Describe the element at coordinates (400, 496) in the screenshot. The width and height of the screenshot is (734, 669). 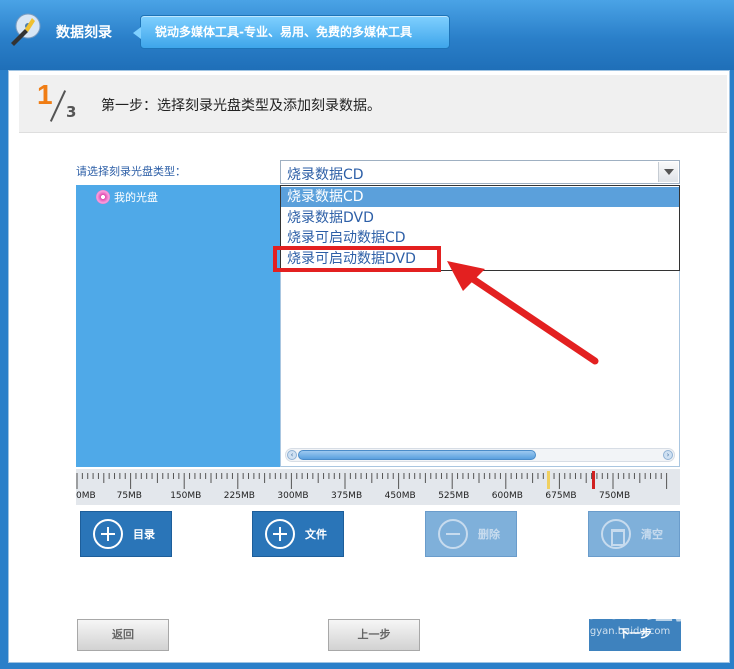
I see `ruler-label: 450MB` at that location.